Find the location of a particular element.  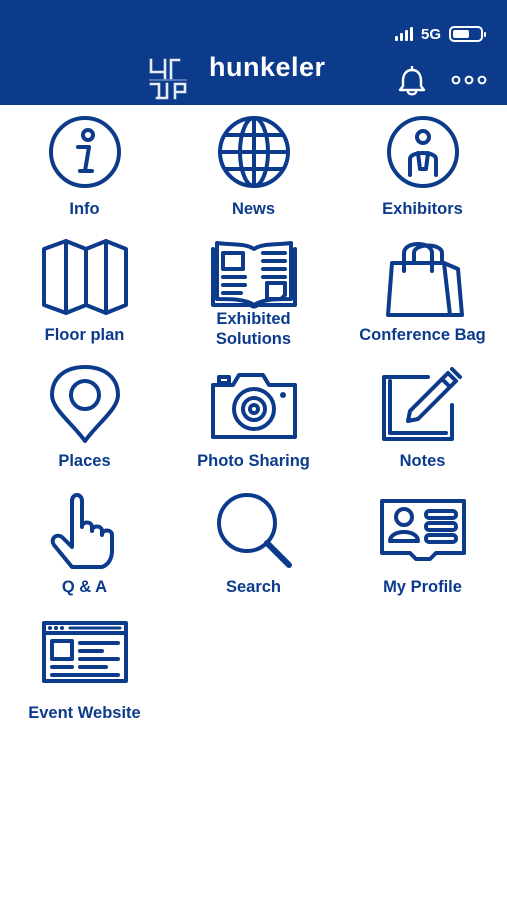

exhibitor-icon is located at coordinates (423, 152).